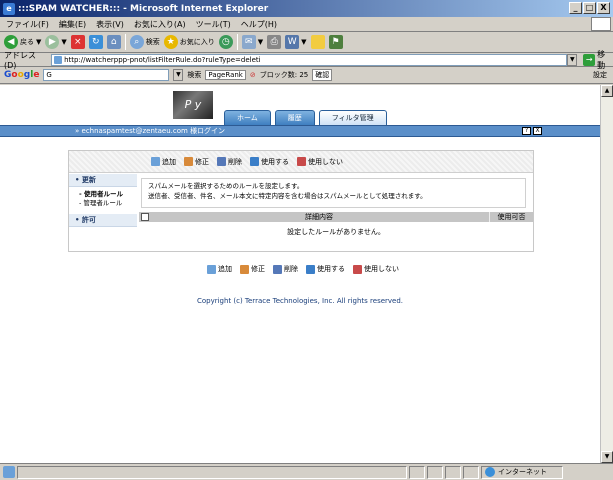 Image resolution: width=613 pixels, height=480 pixels. I want to click on empty-rules-message: 設定したルールがありません。, so click(336, 232).